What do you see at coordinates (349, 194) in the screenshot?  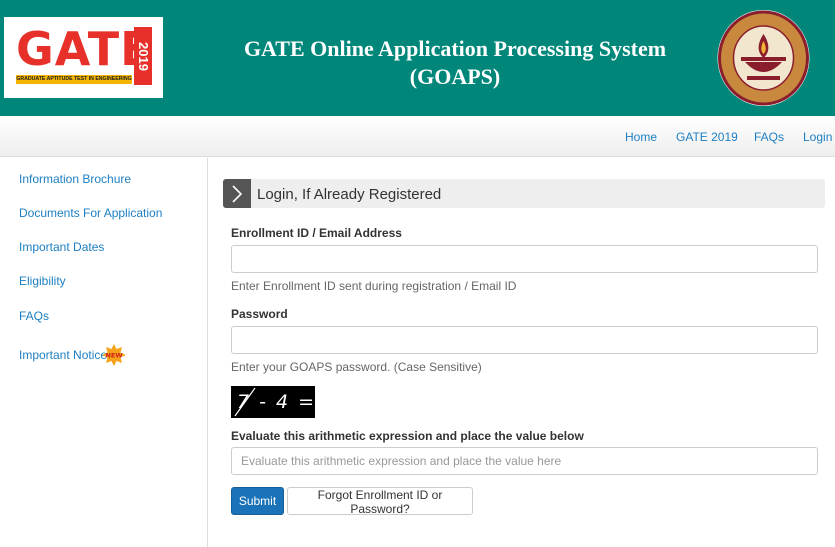 I see `login-panel-title: Login, If Already Registered` at bounding box center [349, 194].